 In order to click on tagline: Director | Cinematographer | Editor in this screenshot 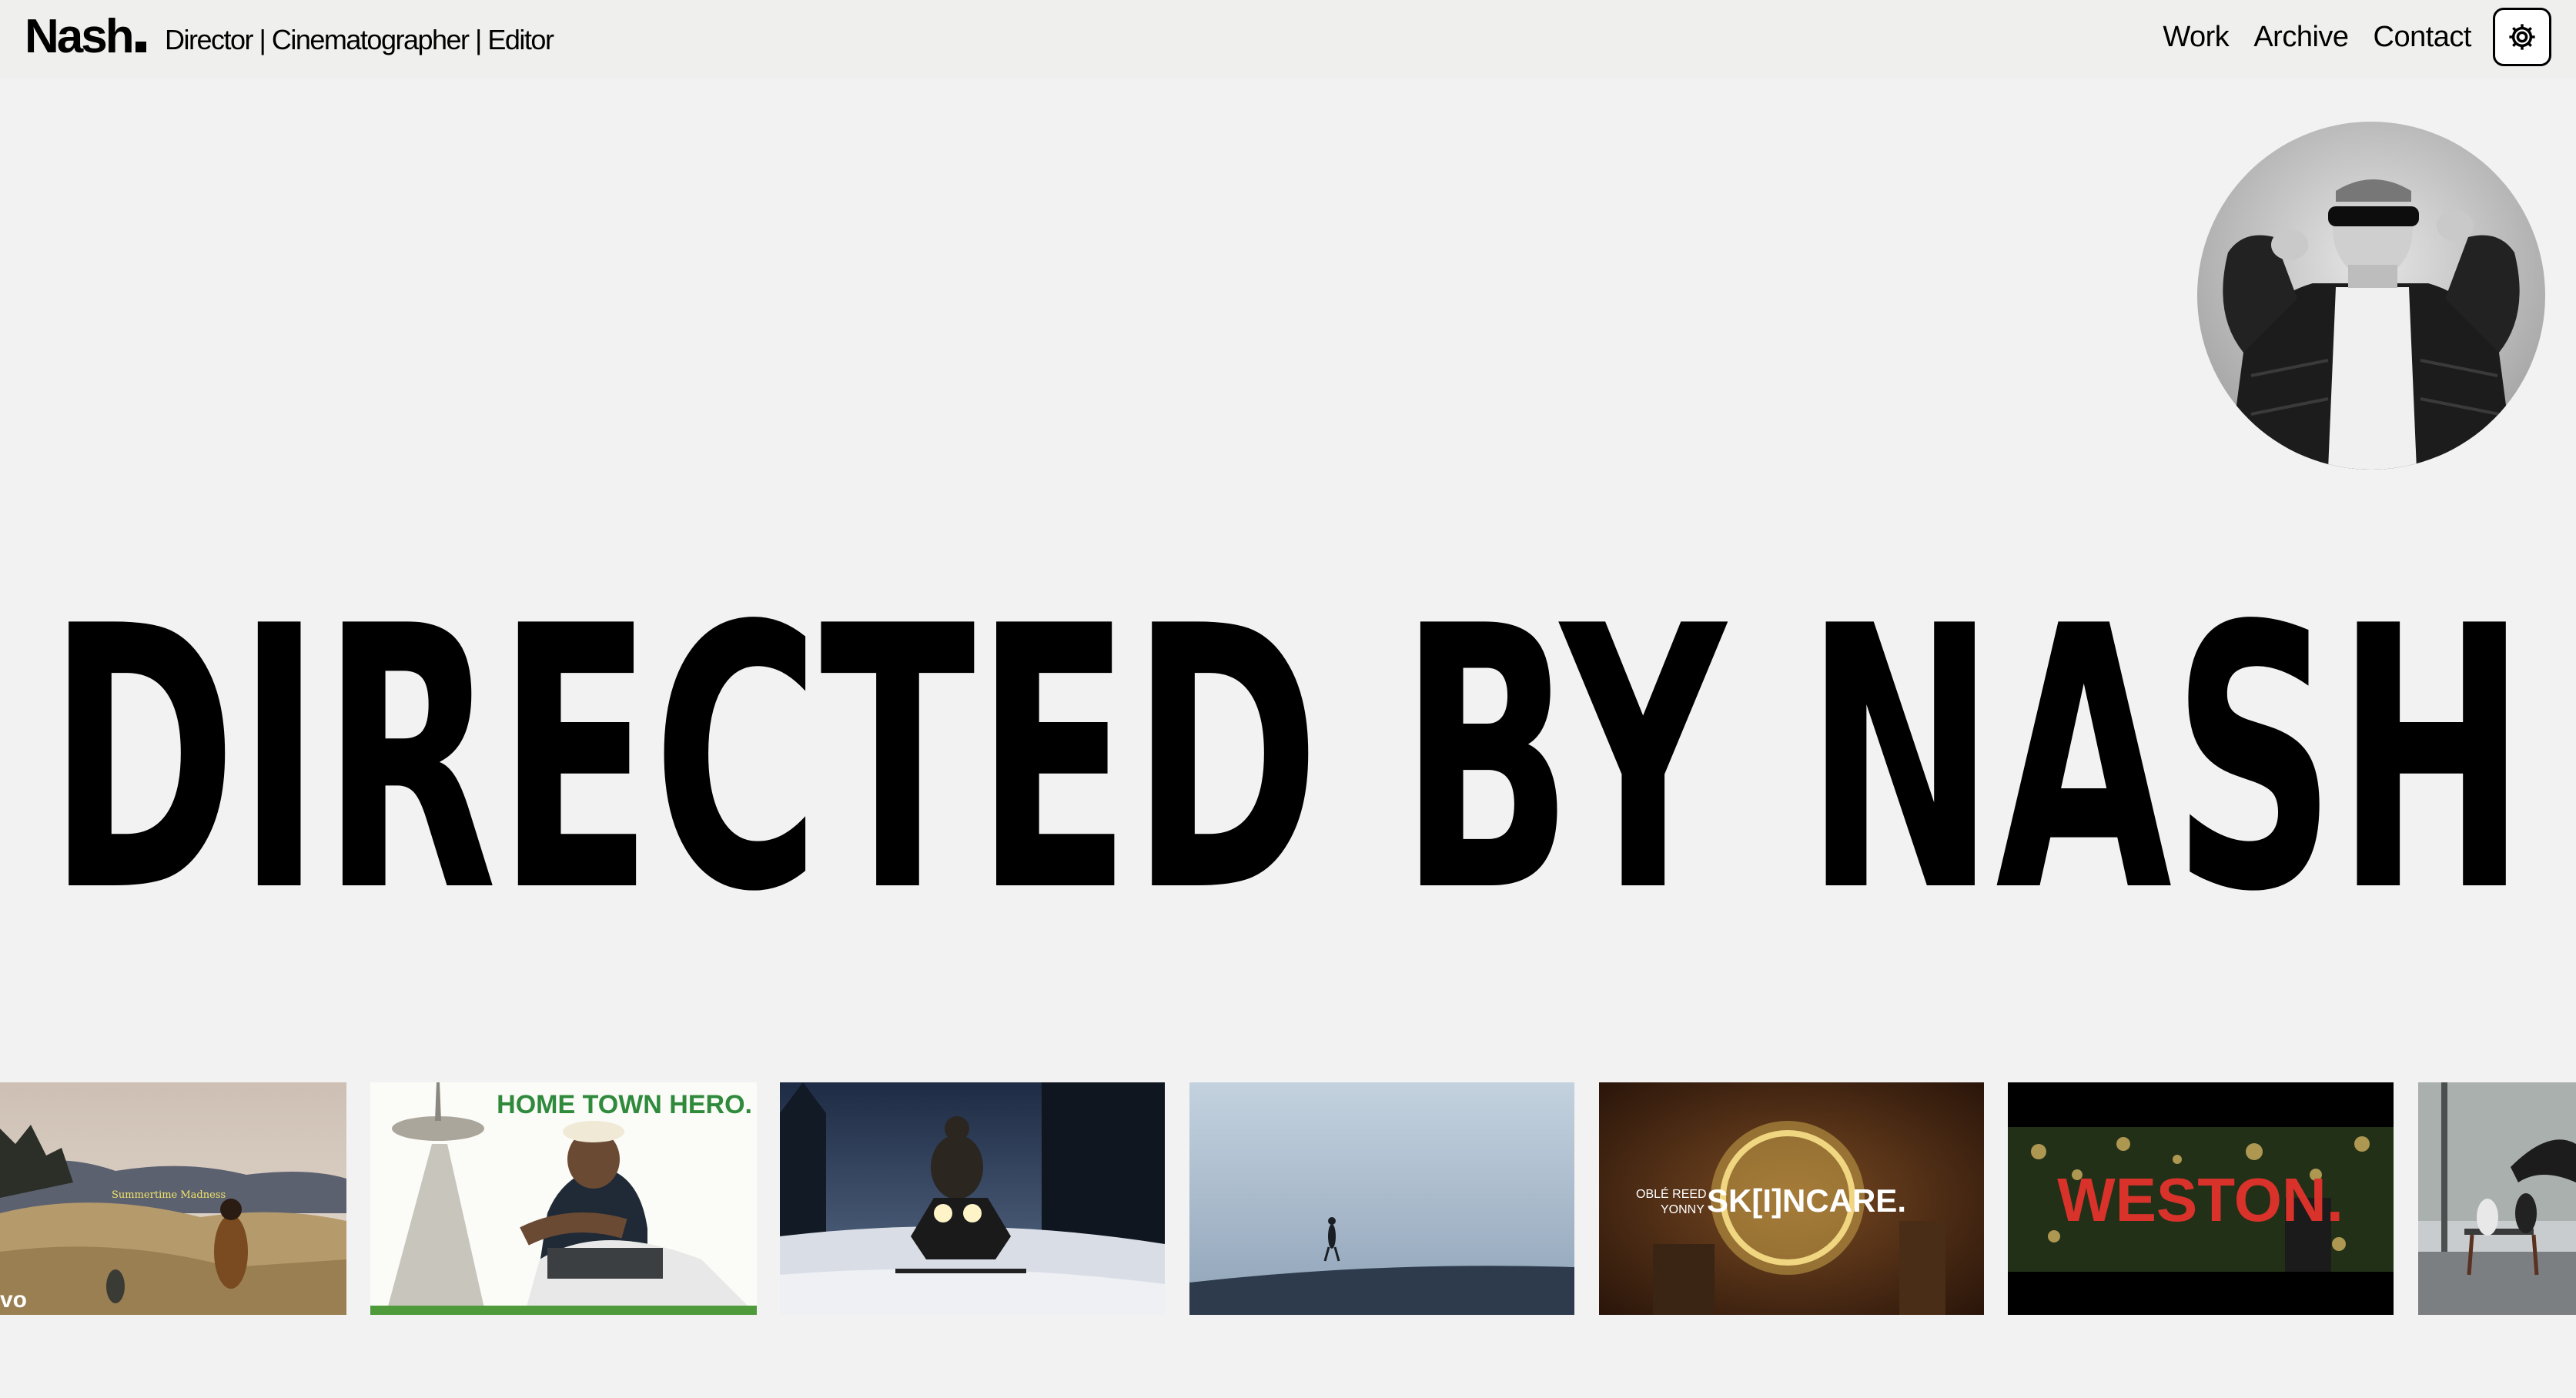, I will do `click(359, 39)`.